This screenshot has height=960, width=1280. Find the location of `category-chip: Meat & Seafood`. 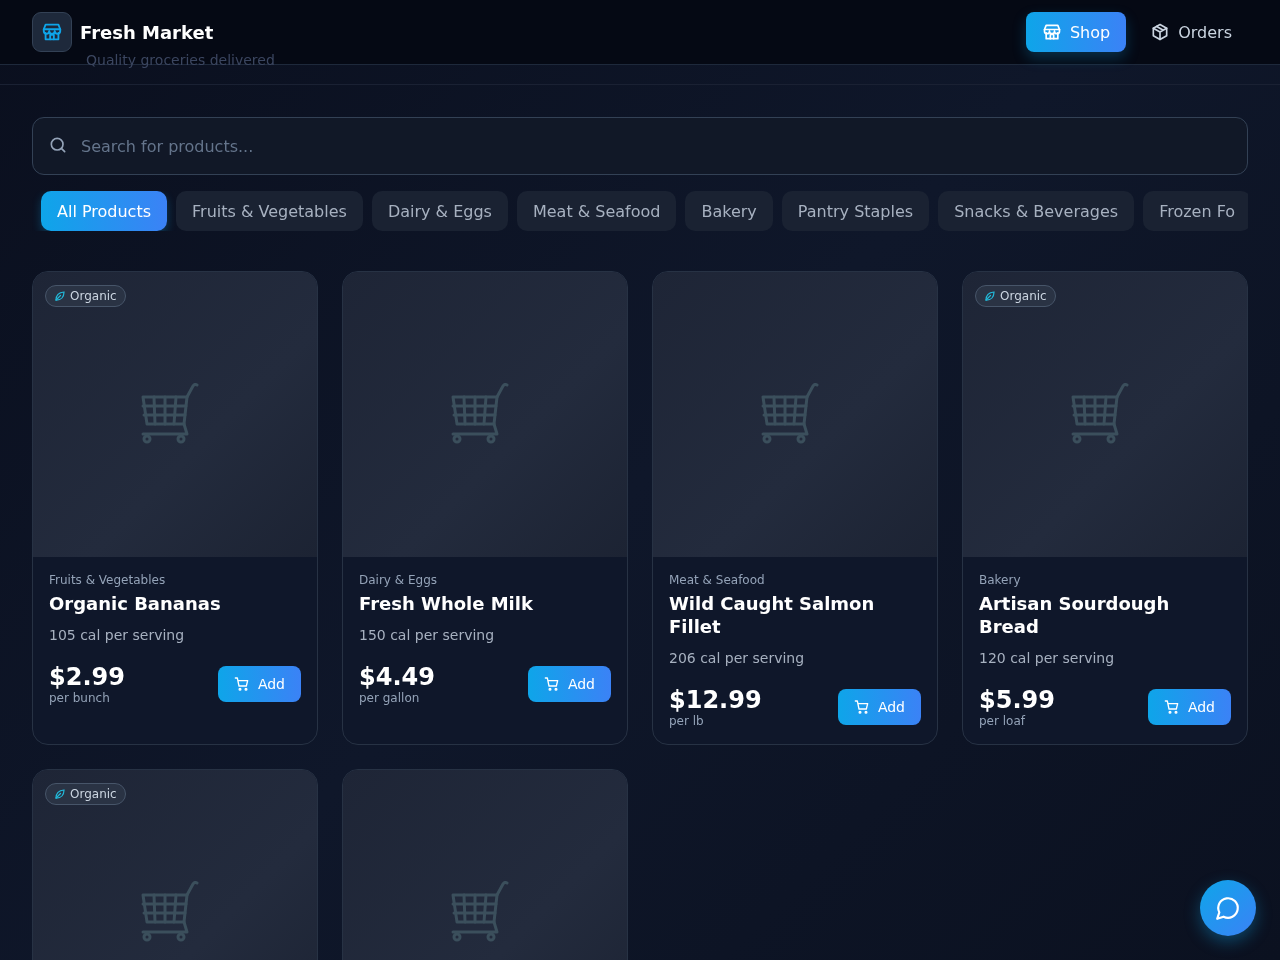

category-chip: Meat & Seafood is located at coordinates (596, 211).